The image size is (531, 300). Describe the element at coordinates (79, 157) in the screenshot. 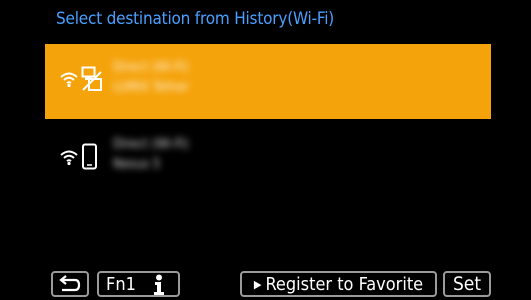

I see `wifi-smartphone-icon` at that location.